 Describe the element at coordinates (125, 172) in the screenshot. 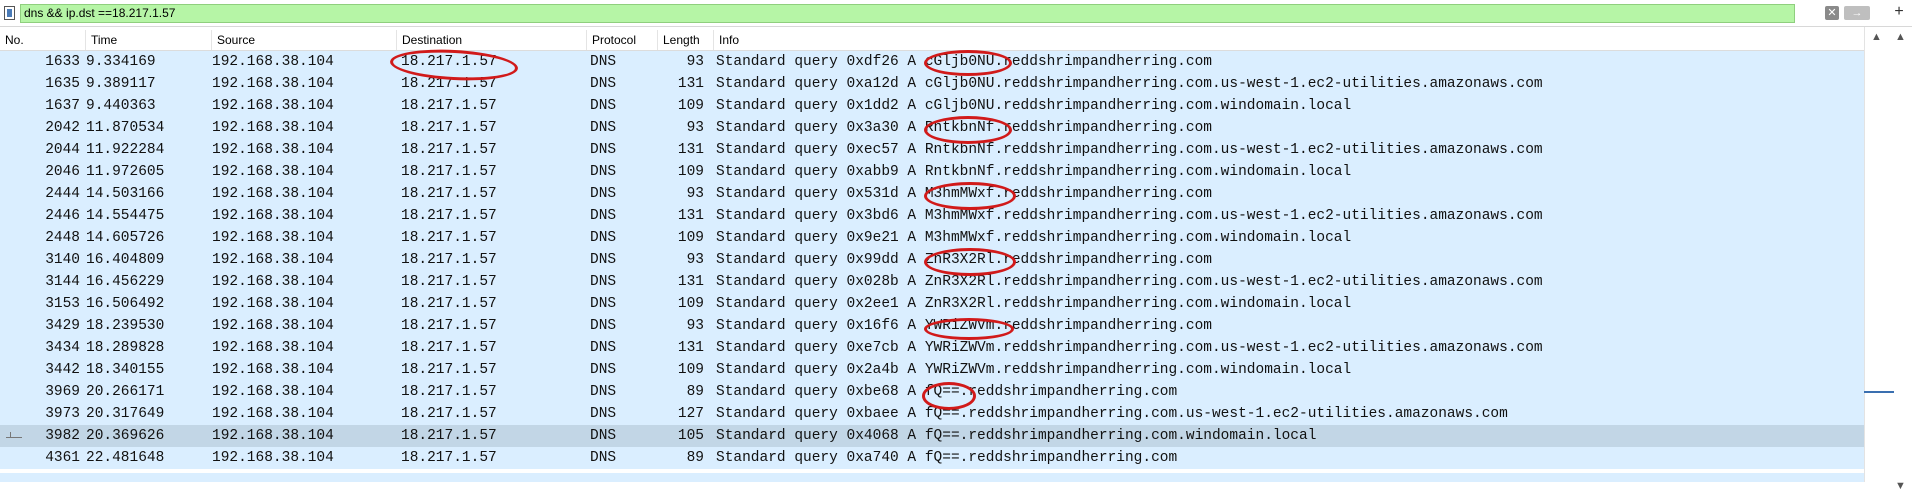

I see `cell-time: 11.972605` at that location.